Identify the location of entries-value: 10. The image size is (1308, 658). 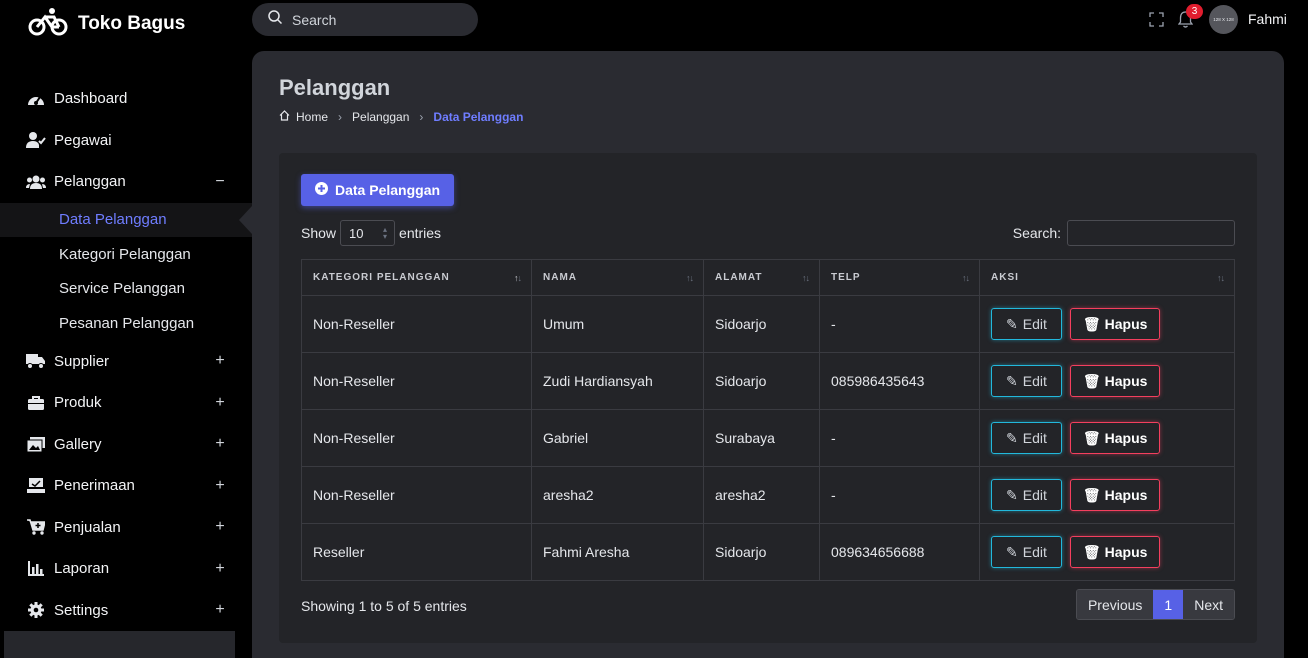
(356, 233).